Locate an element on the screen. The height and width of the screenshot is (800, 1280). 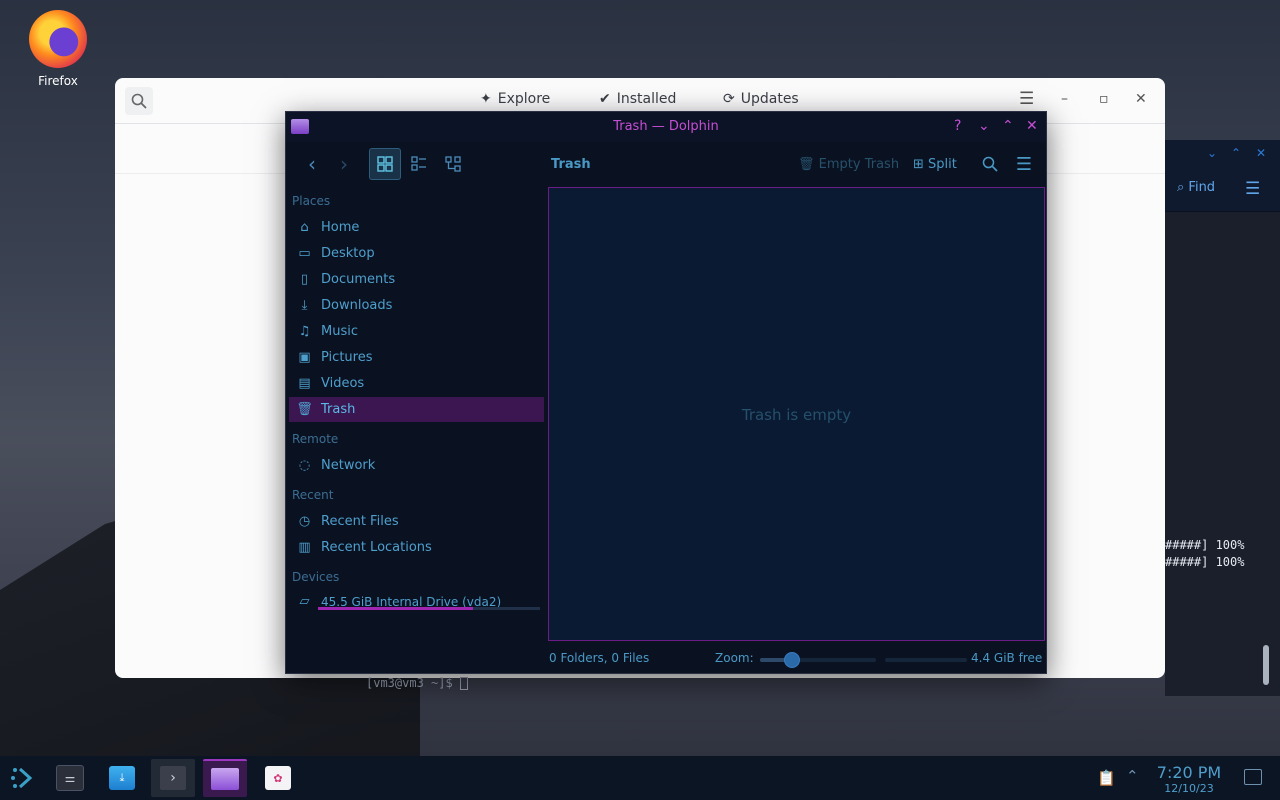
videos-icon: ▤ is located at coordinates (304, 383).